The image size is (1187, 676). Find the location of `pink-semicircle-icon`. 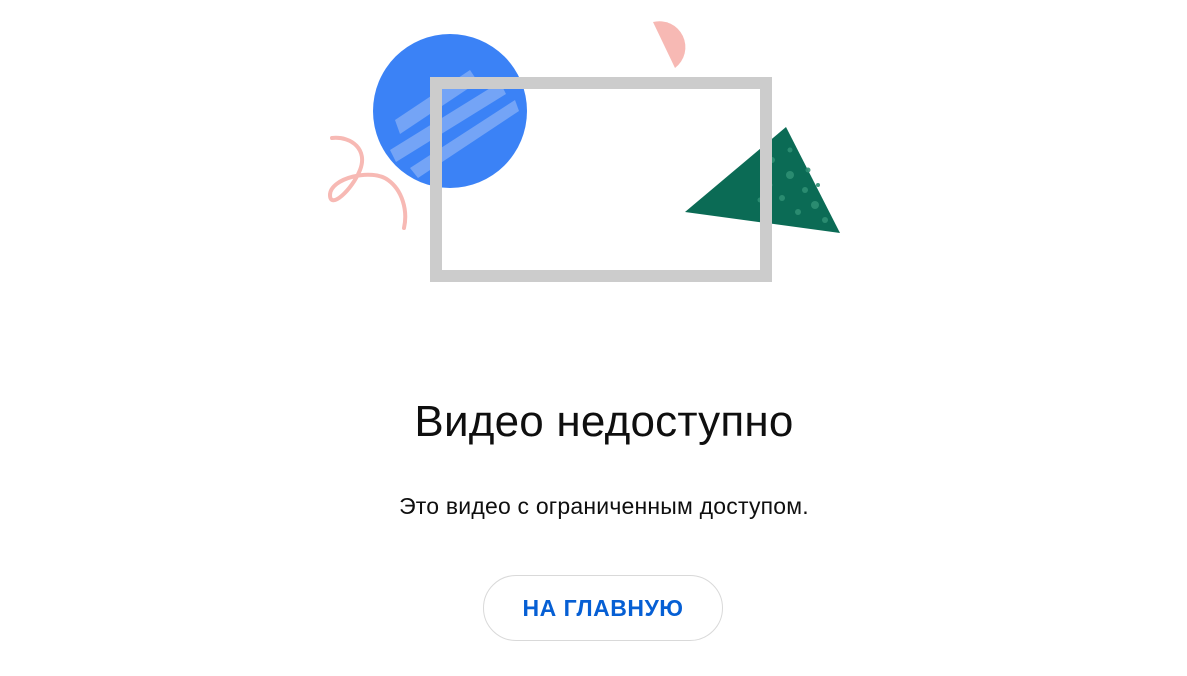

pink-semicircle-icon is located at coordinates (669, 45).